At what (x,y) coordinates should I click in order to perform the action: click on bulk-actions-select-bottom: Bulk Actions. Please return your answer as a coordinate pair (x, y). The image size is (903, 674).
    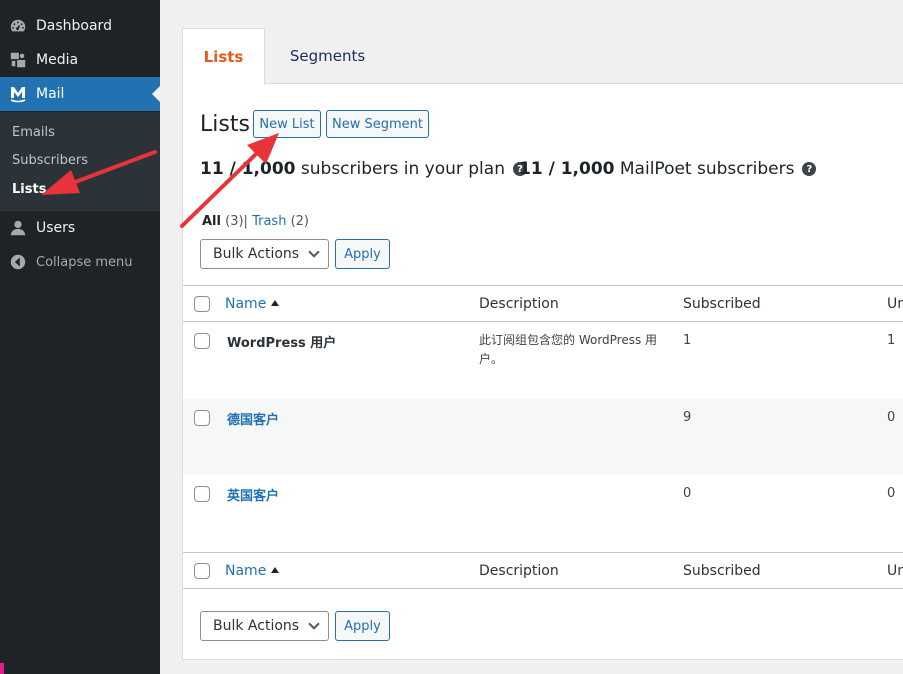
    Looking at the image, I should click on (264, 626).